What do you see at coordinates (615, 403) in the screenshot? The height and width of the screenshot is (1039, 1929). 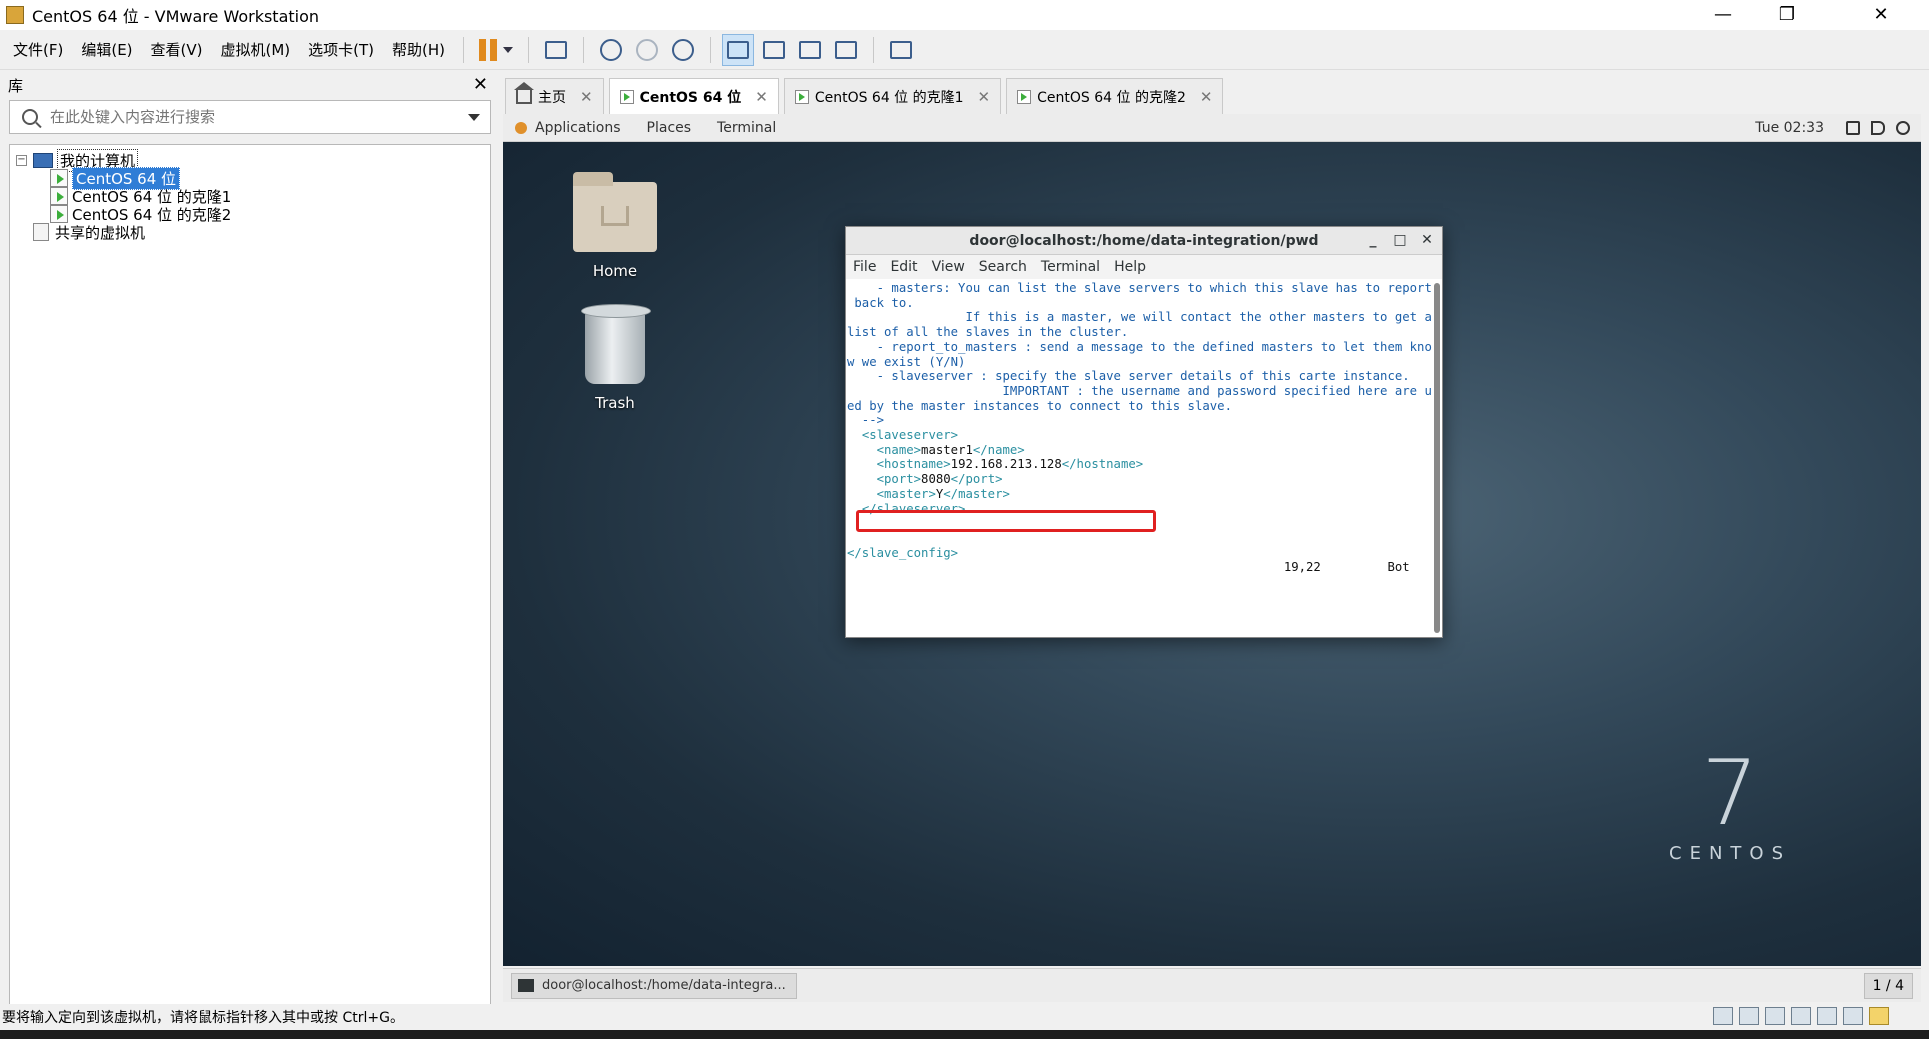 I see `desktop-icon-label: Trash` at bounding box center [615, 403].